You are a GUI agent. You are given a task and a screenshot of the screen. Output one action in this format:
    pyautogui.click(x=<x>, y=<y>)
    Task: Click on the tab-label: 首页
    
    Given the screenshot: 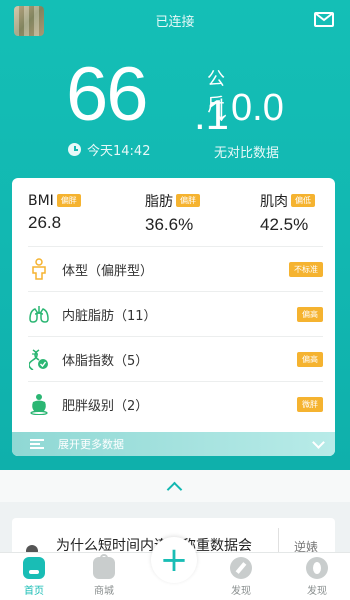 What is the action you would take?
    pyautogui.click(x=34, y=591)
    